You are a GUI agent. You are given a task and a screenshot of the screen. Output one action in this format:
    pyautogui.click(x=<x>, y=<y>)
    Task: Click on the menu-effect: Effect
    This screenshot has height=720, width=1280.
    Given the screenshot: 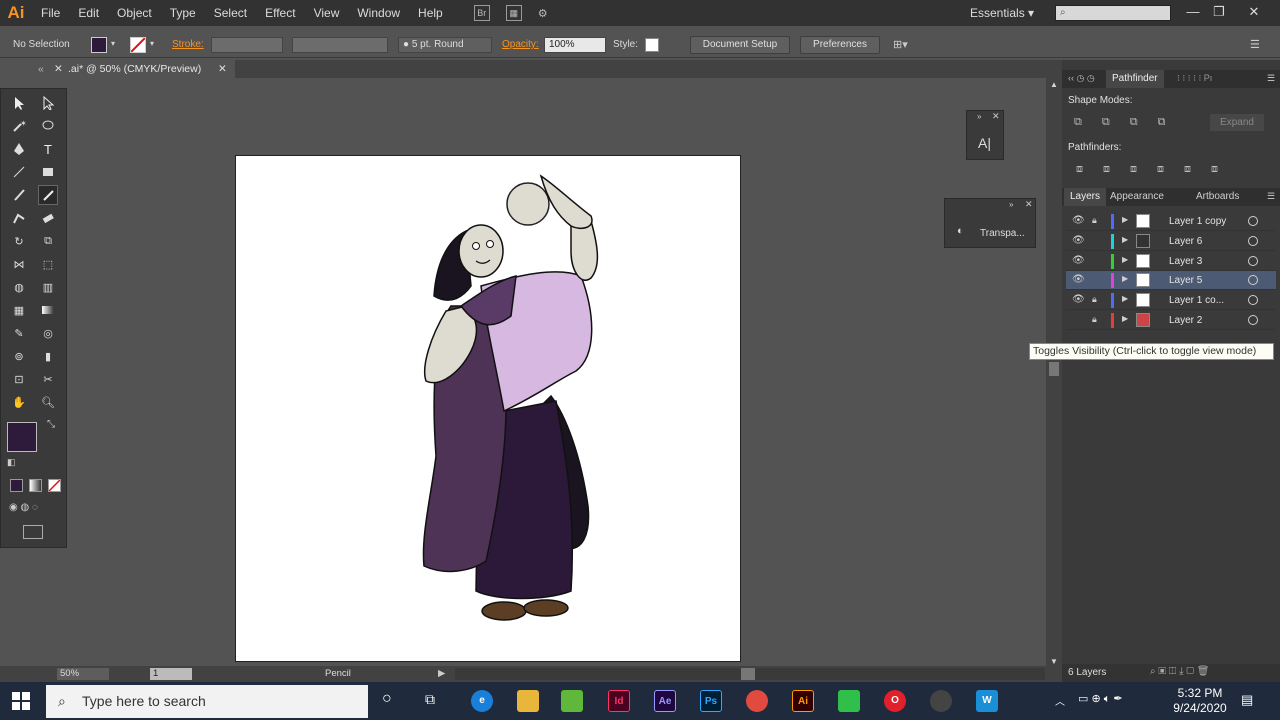 What is the action you would take?
    pyautogui.click(x=280, y=13)
    